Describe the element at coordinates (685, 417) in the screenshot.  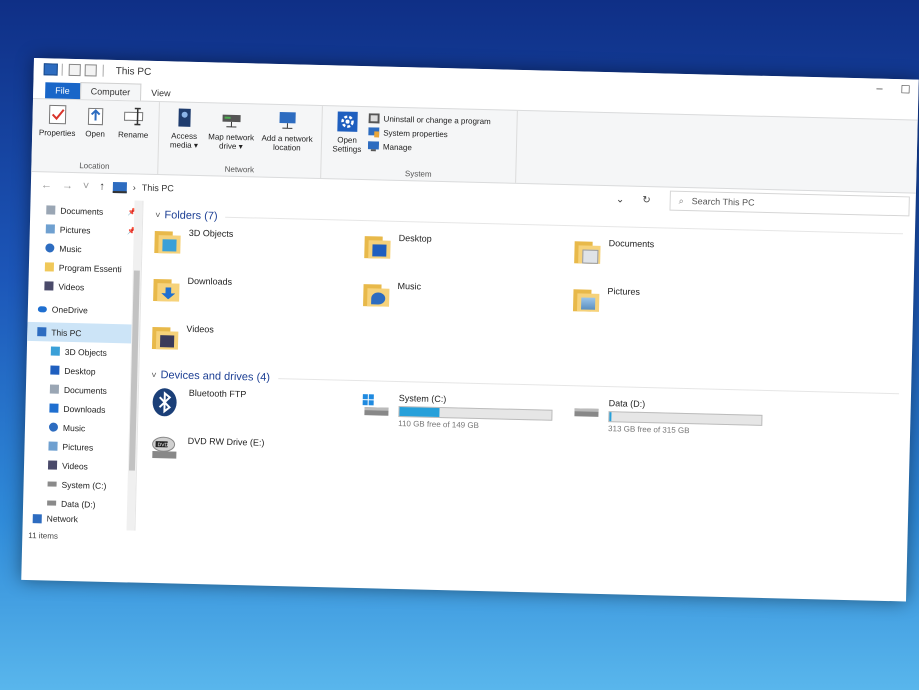
I see `drive-details: Data (D:) 313 GB free of 315 GB` at that location.